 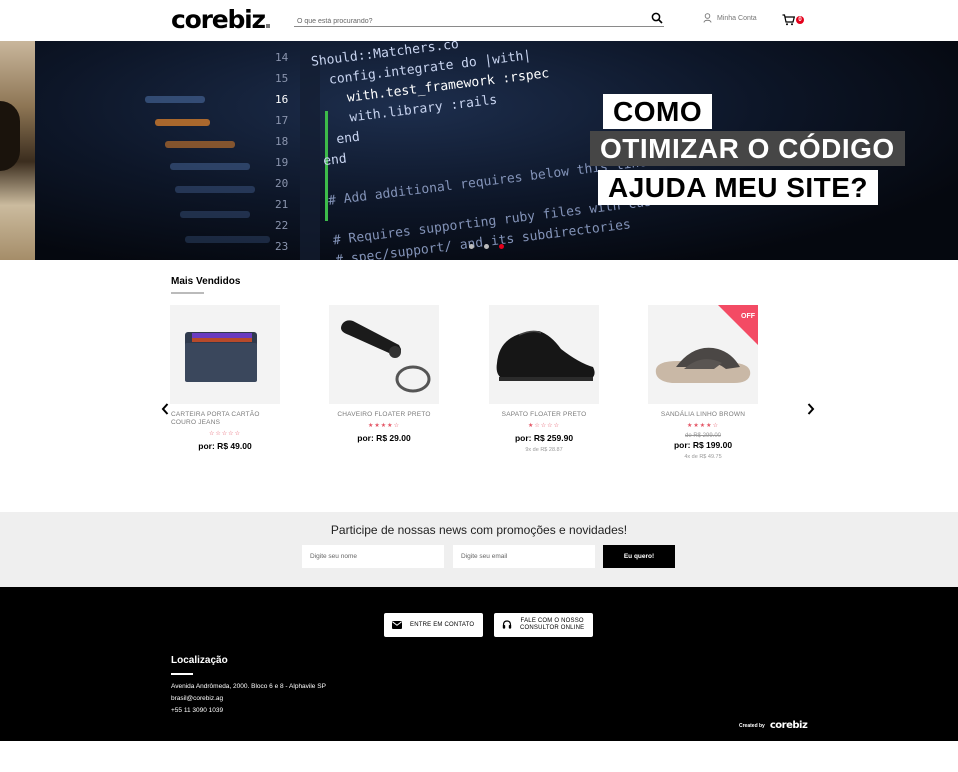 I want to click on headset-icon, so click(x=507, y=625).